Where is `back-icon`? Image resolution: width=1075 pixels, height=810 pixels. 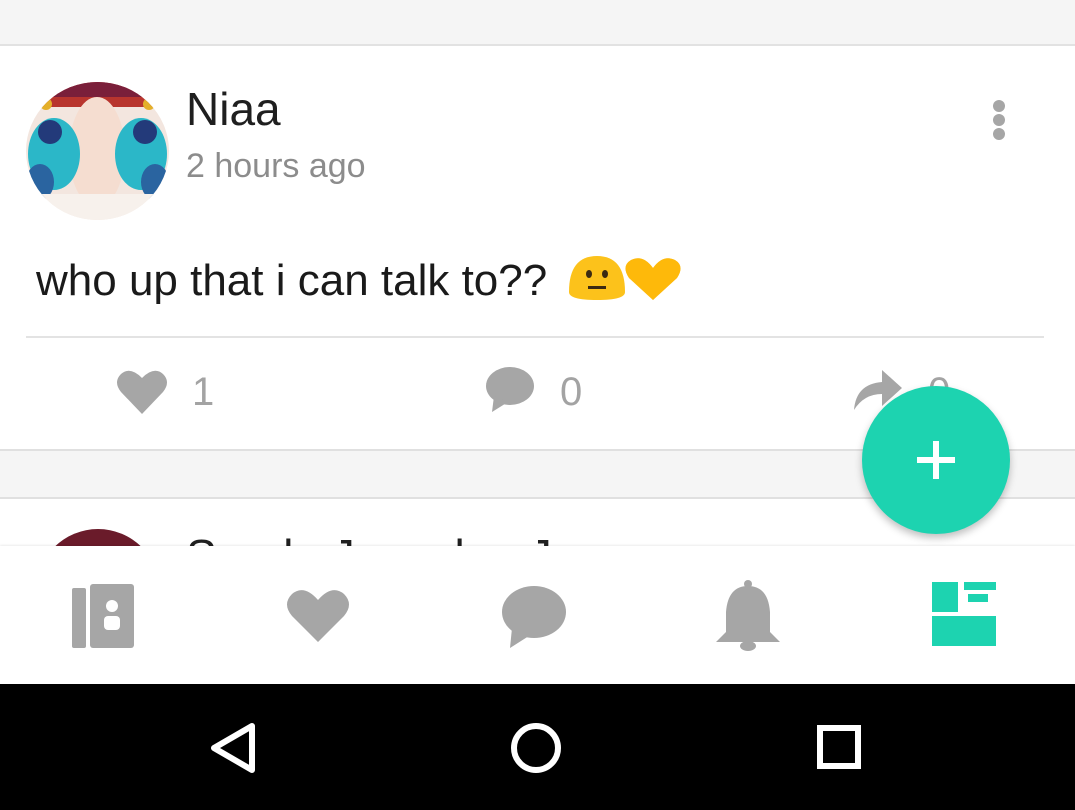
back-icon is located at coordinates (233, 748).